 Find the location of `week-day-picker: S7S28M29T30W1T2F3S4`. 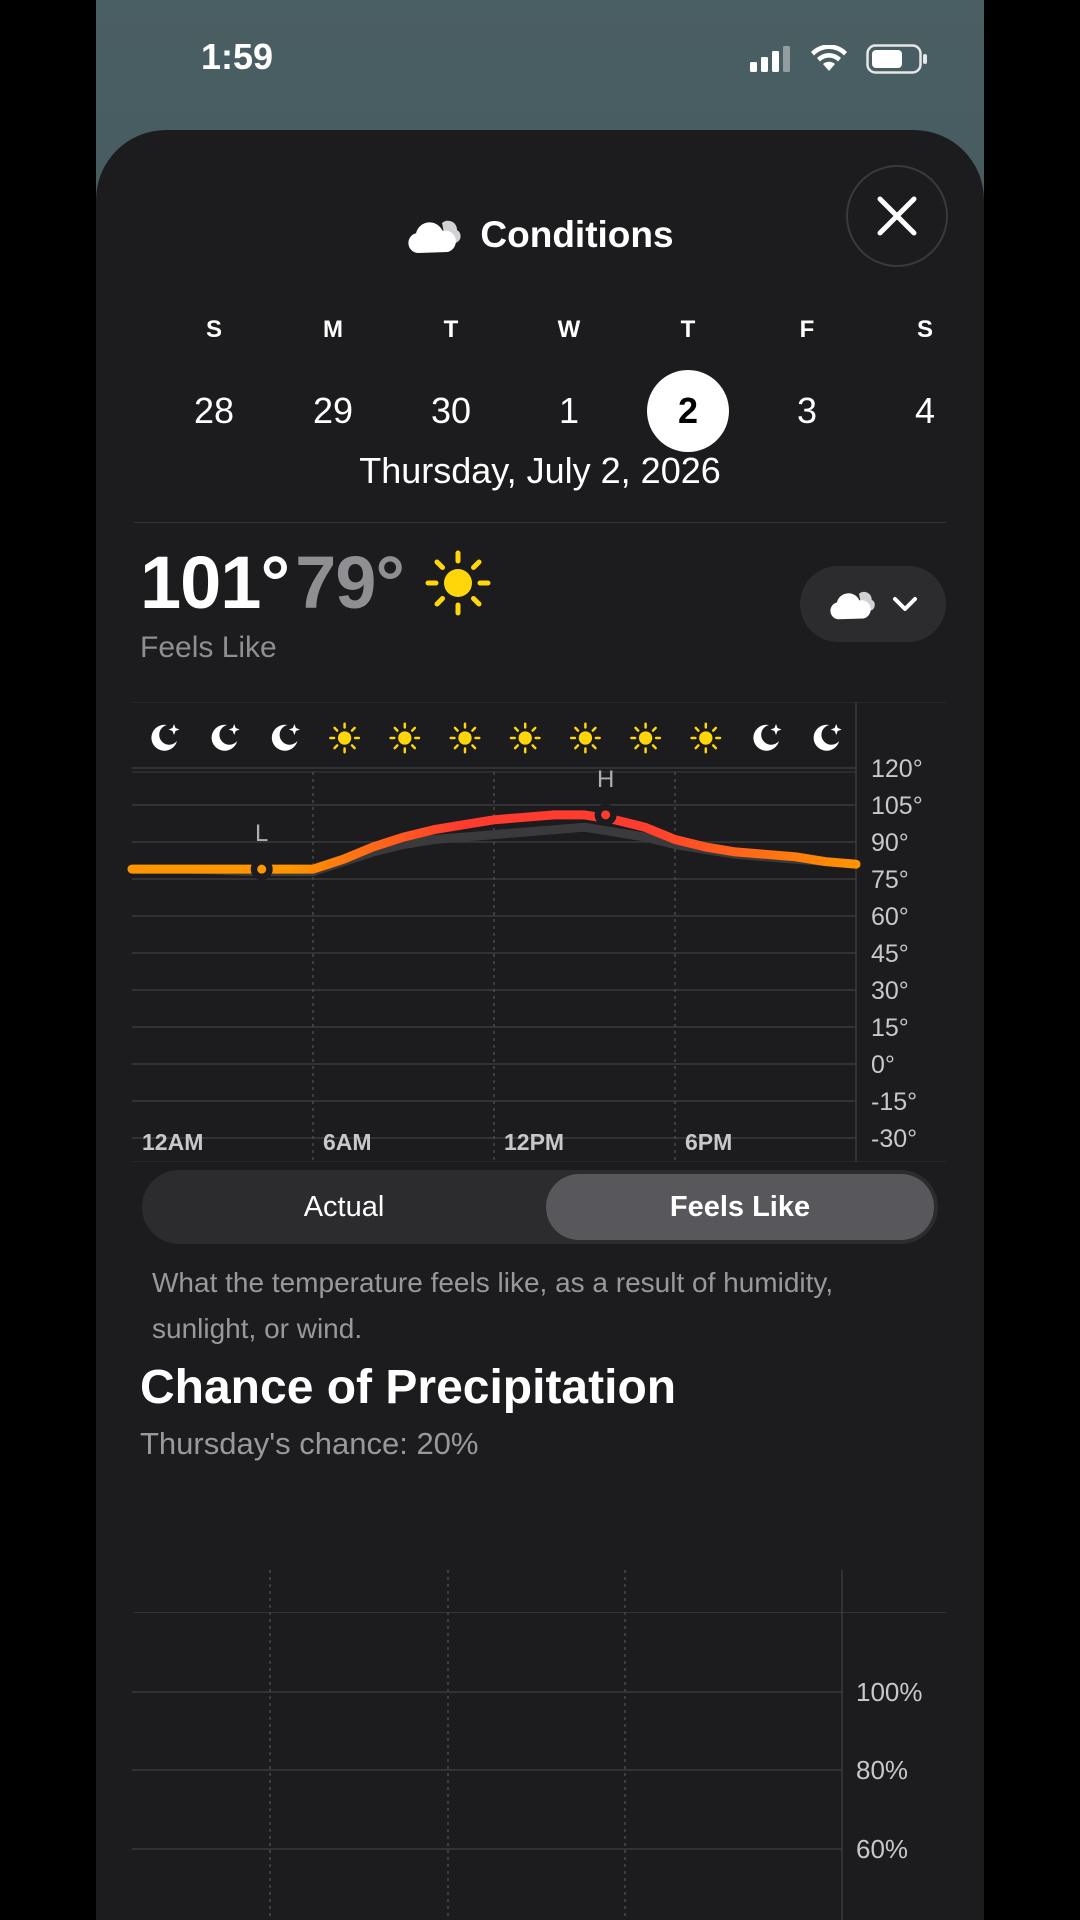

week-day-picker: S7S28M29T30W1T2F3S4 is located at coordinates (540, 381).